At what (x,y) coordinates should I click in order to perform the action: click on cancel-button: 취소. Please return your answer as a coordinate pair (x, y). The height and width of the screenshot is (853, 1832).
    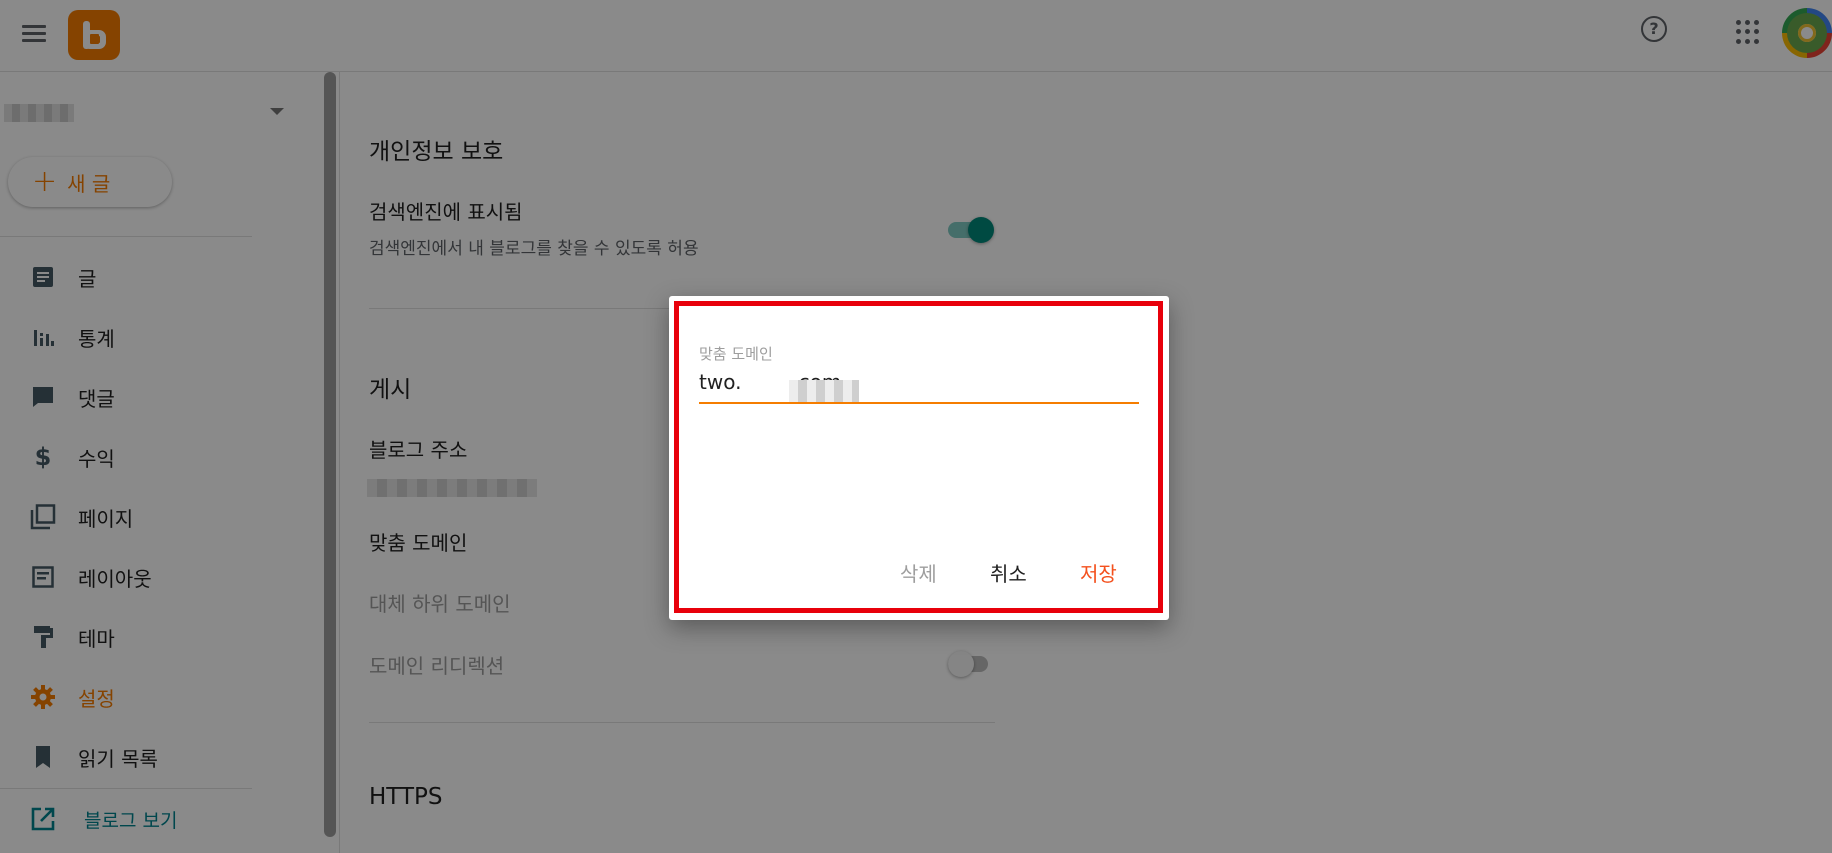
    Looking at the image, I should click on (1008, 572).